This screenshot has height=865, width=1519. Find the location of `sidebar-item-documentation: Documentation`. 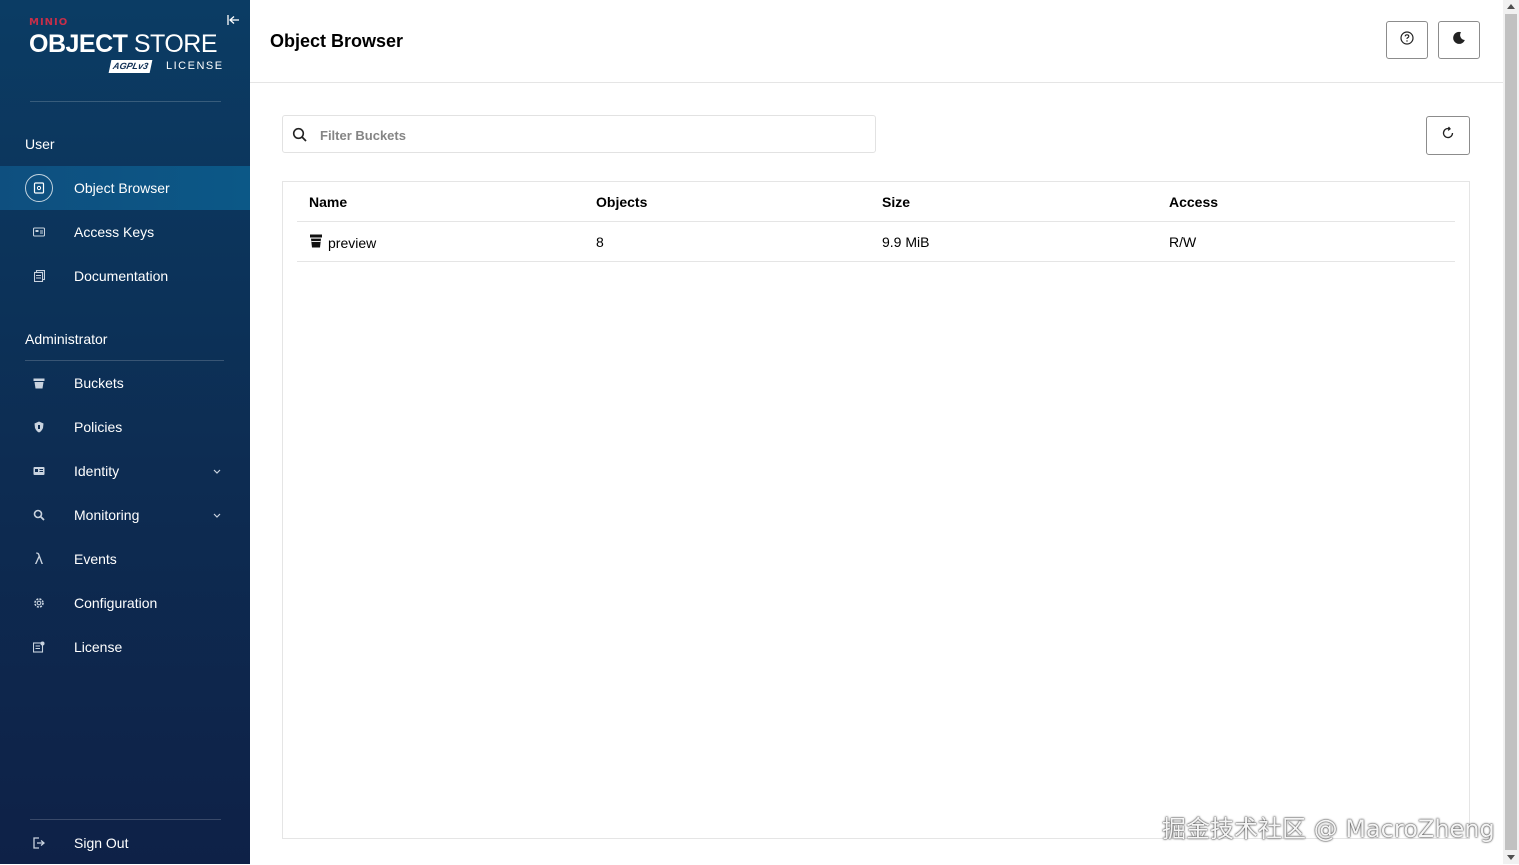

sidebar-item-documentation: Documentation is located at coordinates (125, 276).